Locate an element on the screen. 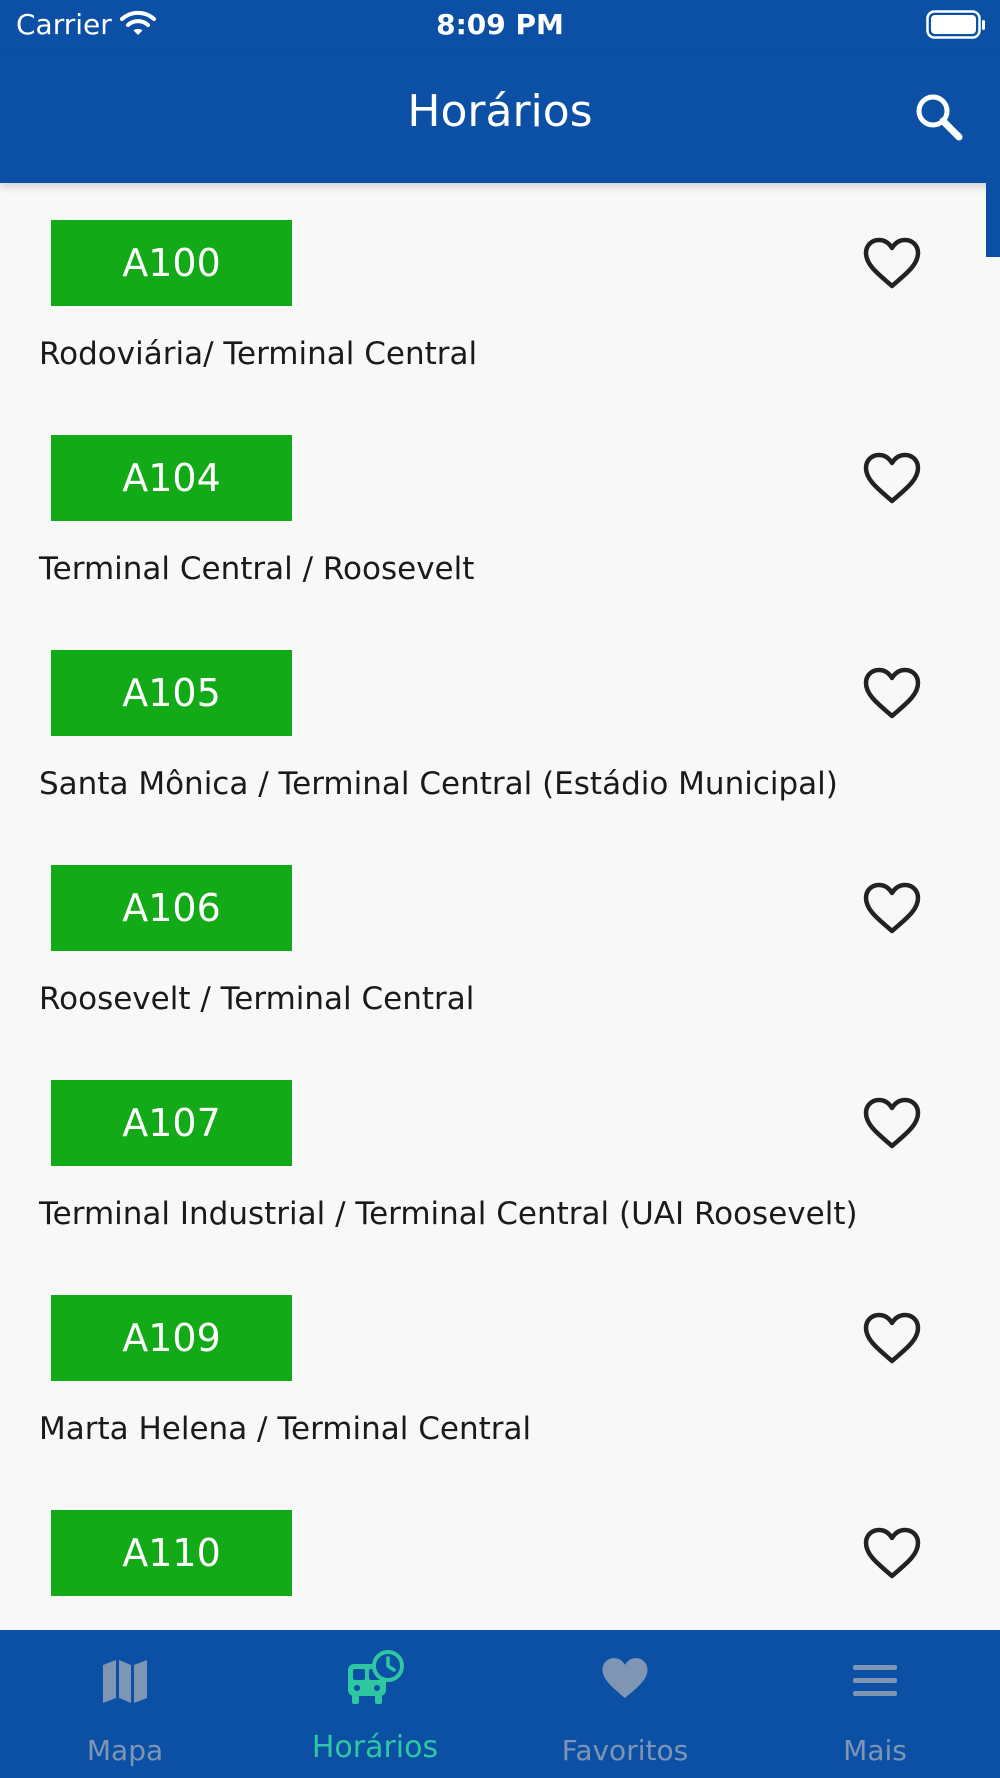 This screenshot has height=1778, width=1000. route-code-badge: A109 is located at coordinates (171, 1338).